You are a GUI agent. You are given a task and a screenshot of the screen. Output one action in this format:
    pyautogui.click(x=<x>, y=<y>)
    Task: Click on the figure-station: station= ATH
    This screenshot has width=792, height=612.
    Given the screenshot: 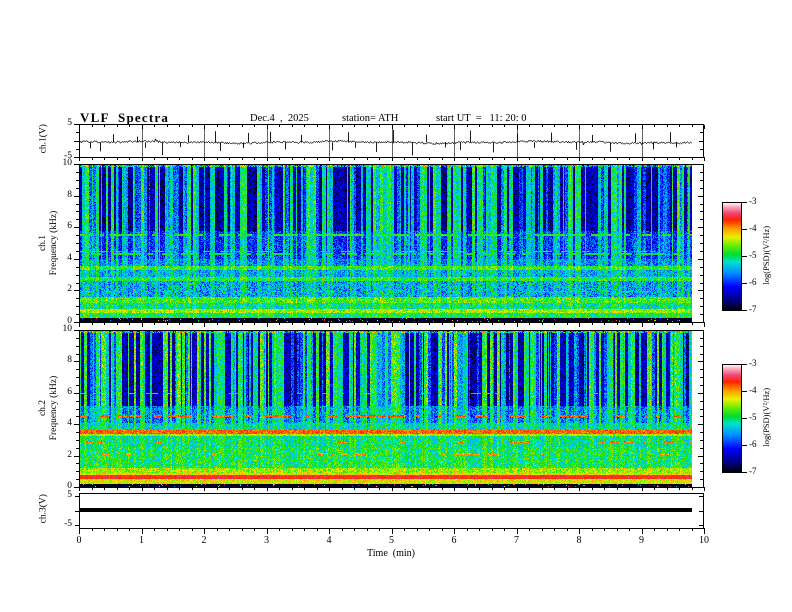 What is the action you would take?
    pyautogui.click(x=370, y=118)
    